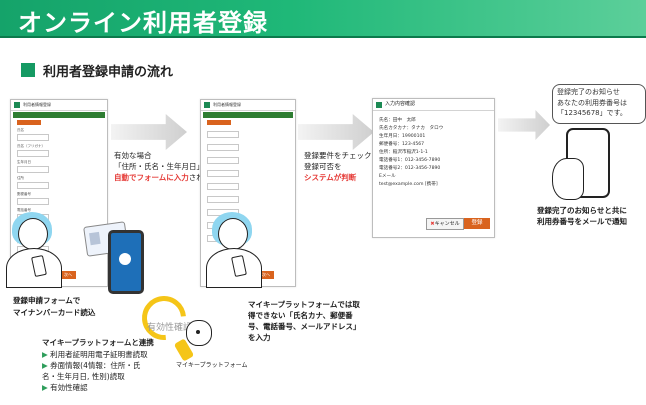 This screenshot has width=646, height=405. Describe the element at coordinates (28, 70) in the screenshot. I see `section-marker` at that location.